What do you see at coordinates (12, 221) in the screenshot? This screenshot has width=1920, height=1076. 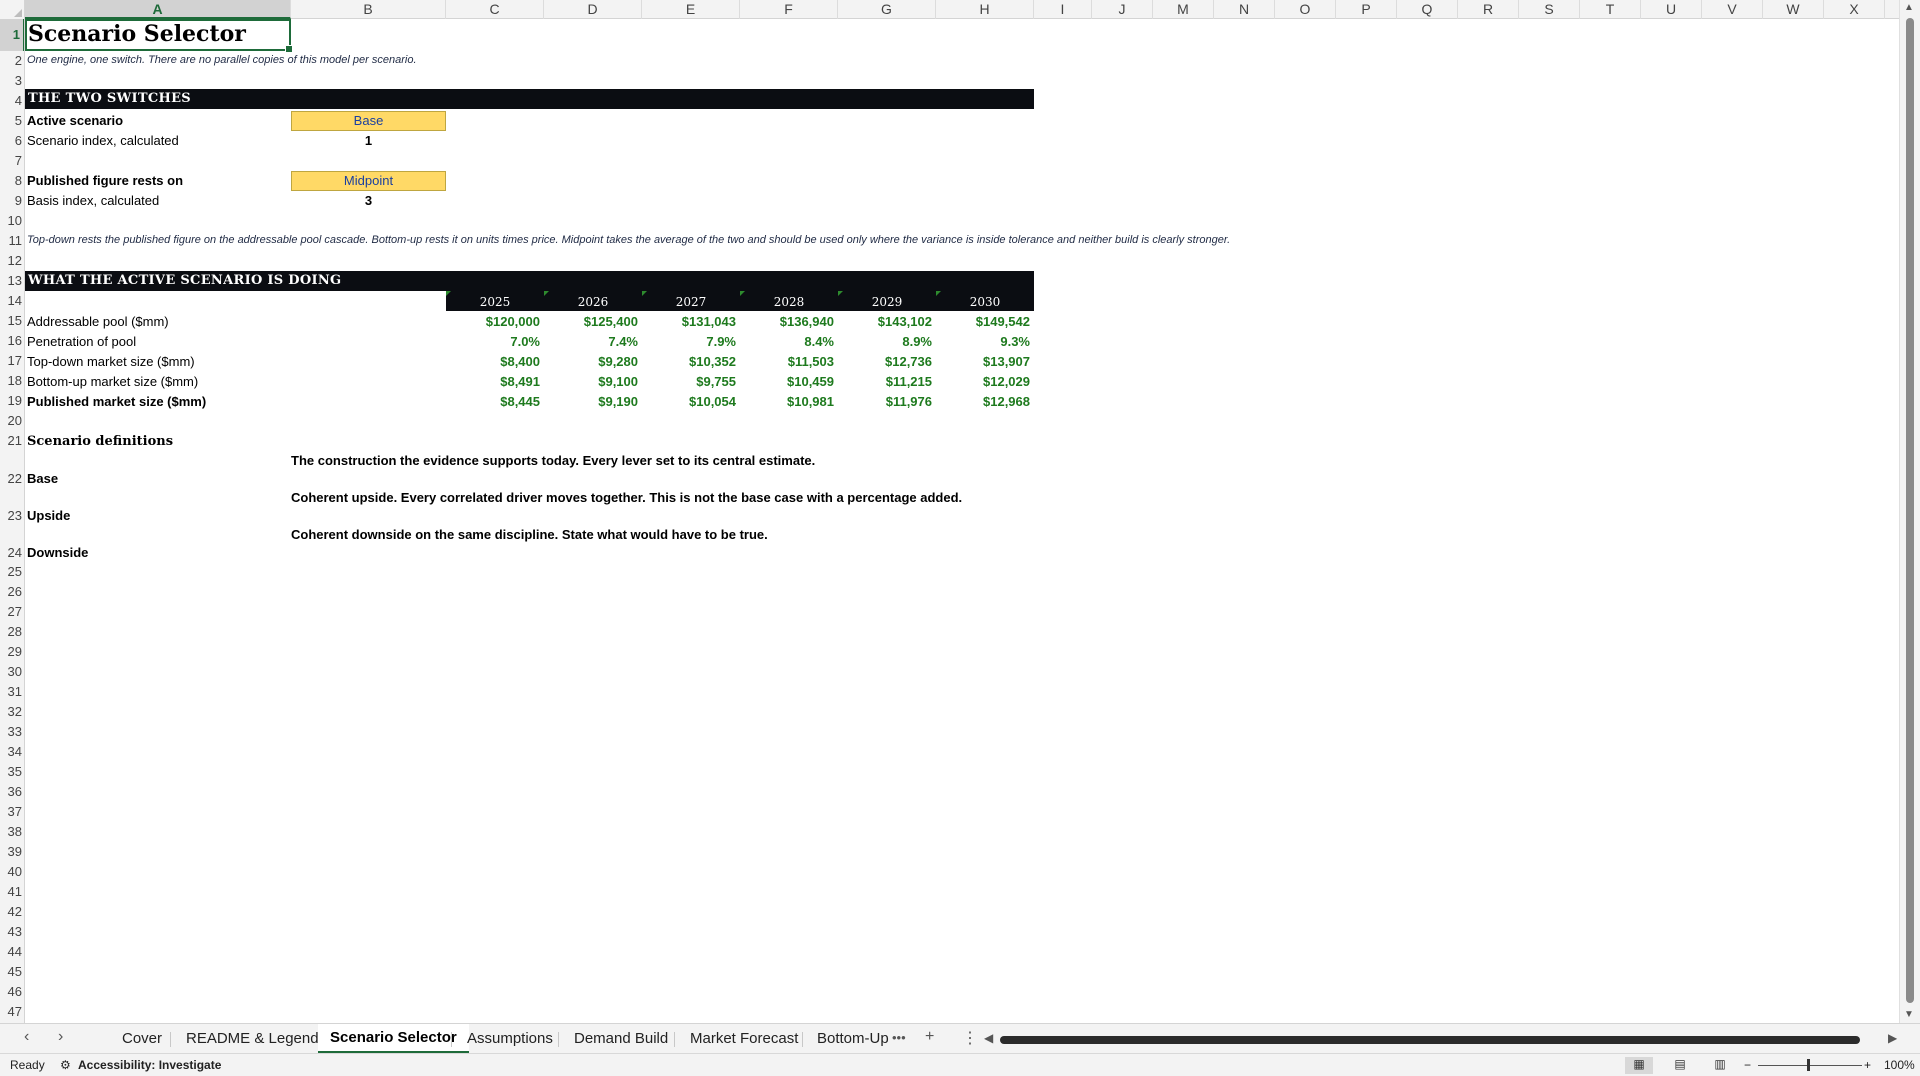 I see `row-header: 10` at bounding box center [12, 221].